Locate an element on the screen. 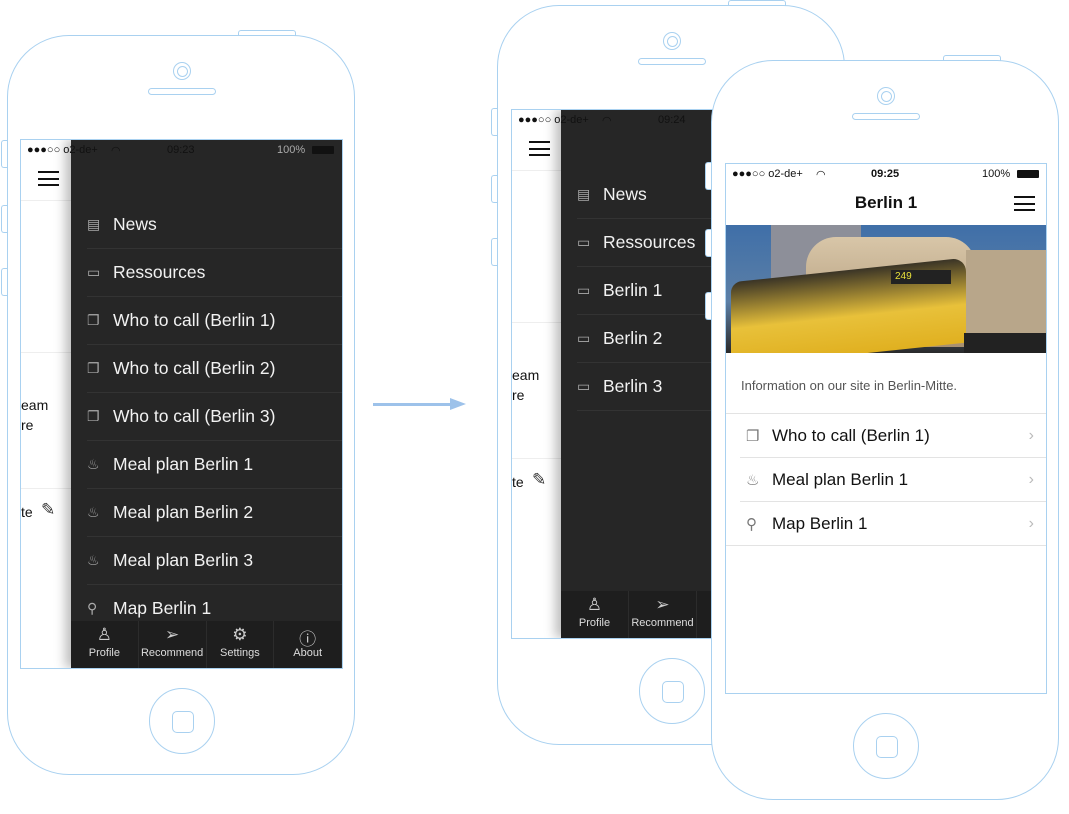 The image size is (1069, 814). list-item: ♨ Meal plan Berlin 1 › is located at coordinates (893, 480).